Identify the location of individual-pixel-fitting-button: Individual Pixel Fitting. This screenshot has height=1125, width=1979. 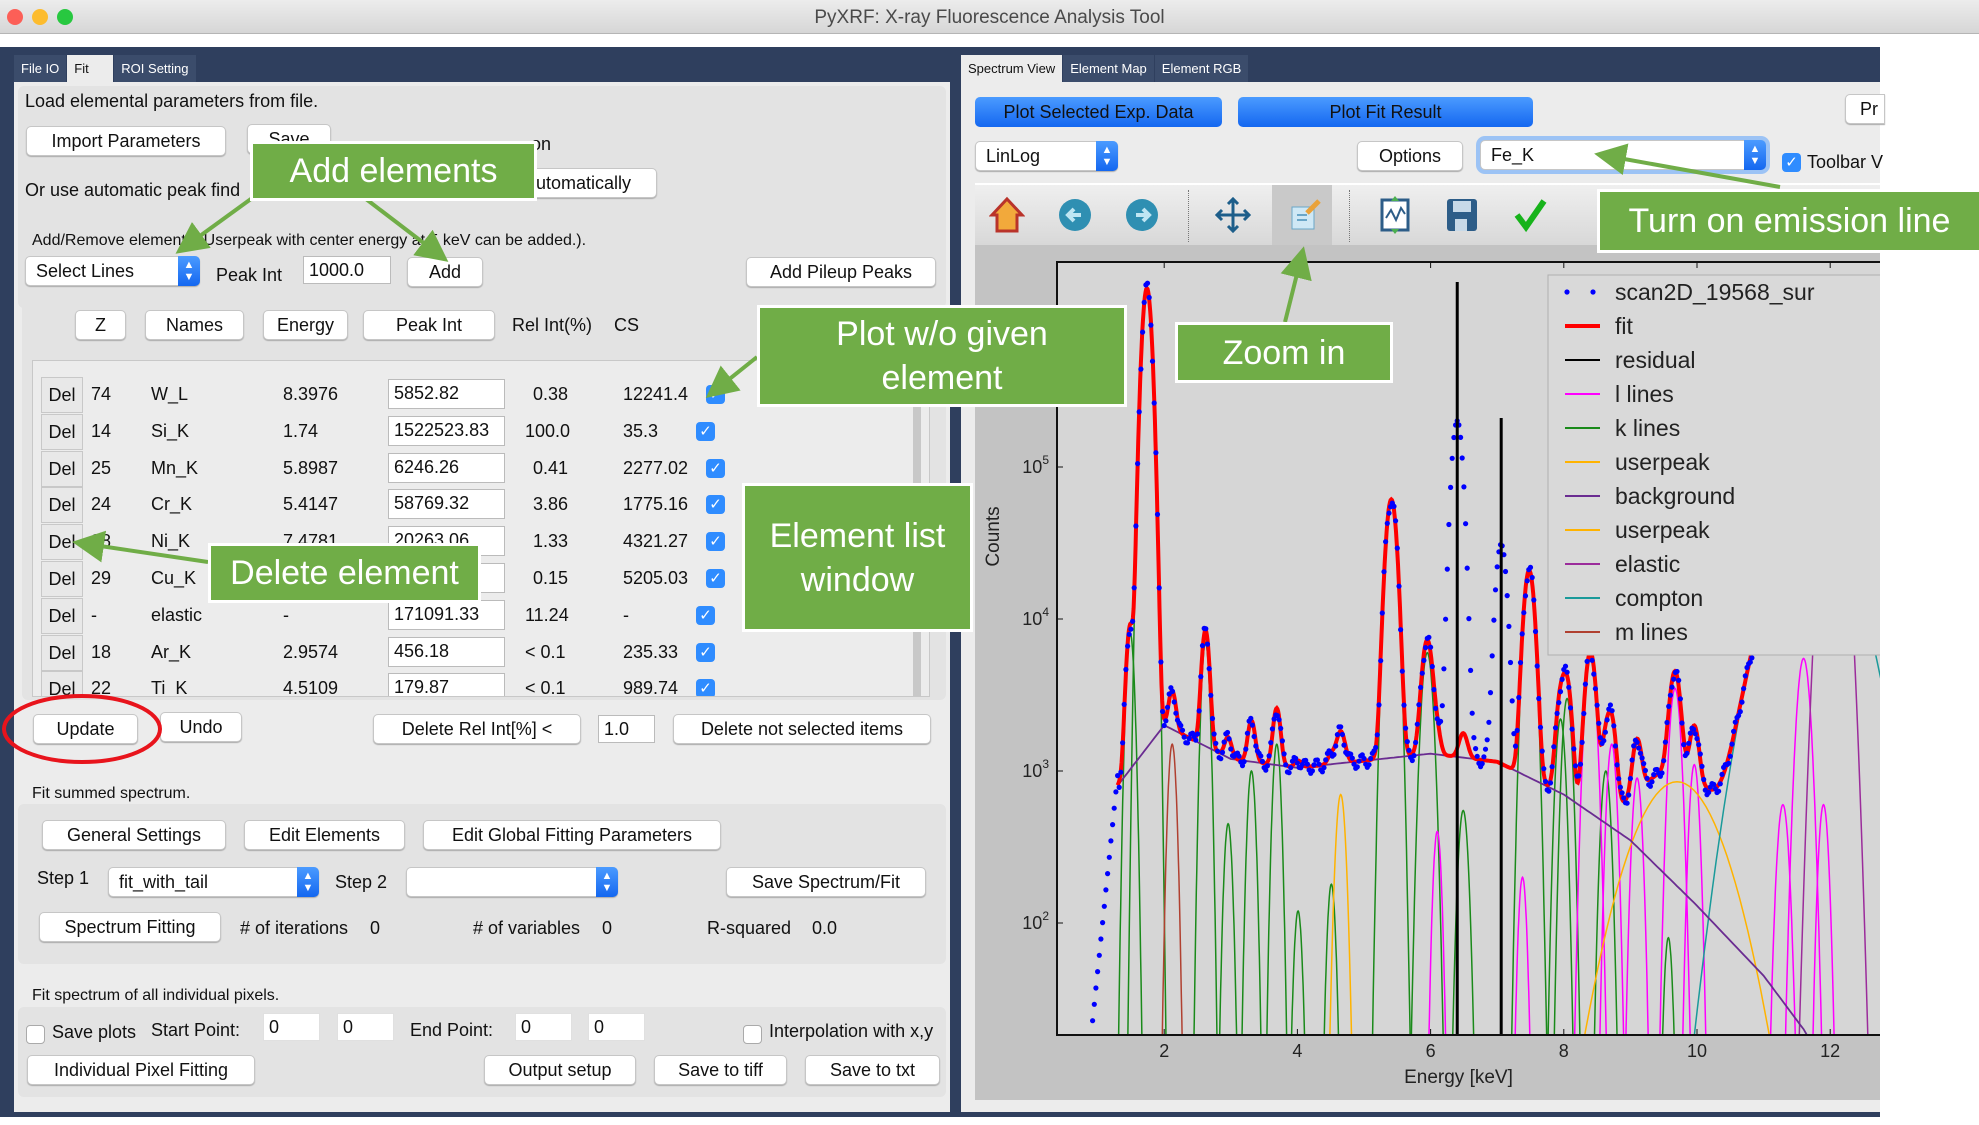
(141, 1070).